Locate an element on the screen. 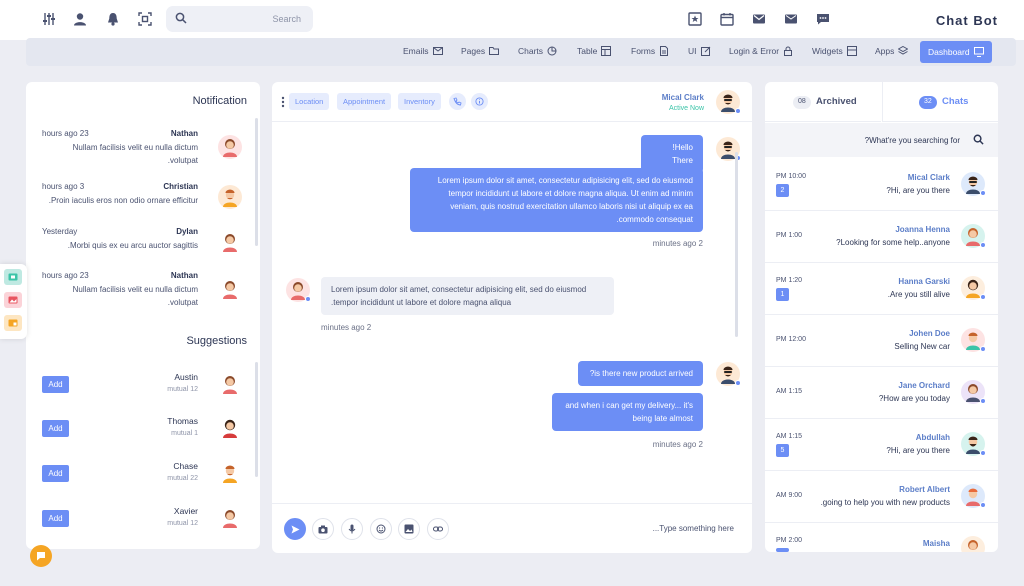 The image size is (1024, 586). chat-time: PM 10:00 is located at coordinates (791, 176).